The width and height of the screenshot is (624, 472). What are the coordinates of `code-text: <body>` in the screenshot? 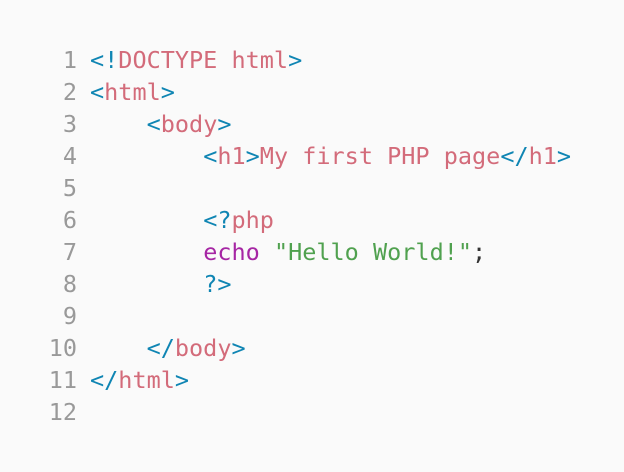 It's located at (154, 124).